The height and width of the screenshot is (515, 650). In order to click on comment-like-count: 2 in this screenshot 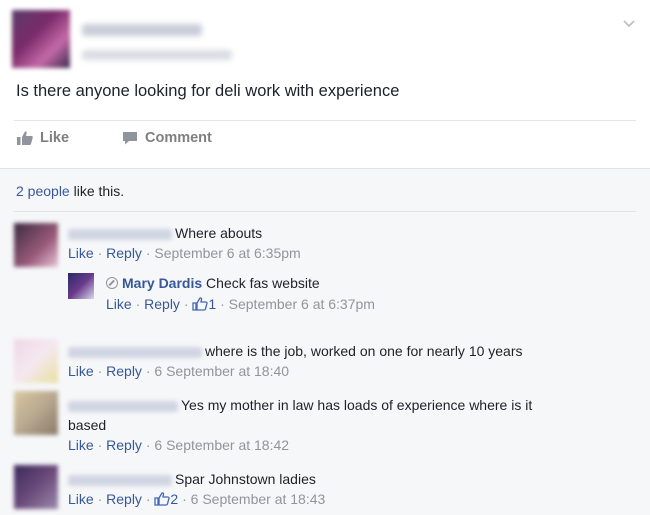, I will do `click(174, 499)`.